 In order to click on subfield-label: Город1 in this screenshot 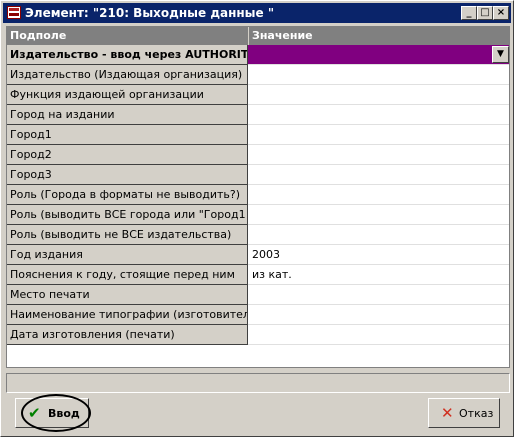, I will do `click(127, 135)`.